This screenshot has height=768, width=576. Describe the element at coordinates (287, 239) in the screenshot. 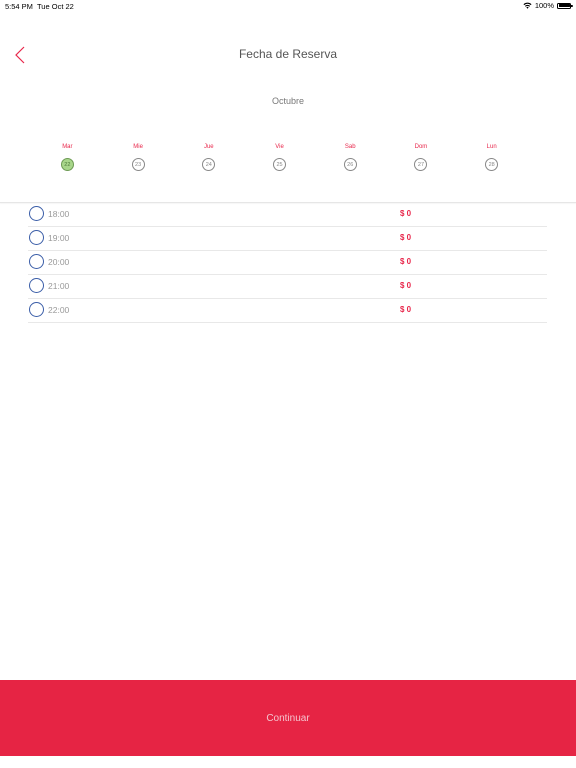

I see `time-slot-row: 19:00 $ 0` at that location.